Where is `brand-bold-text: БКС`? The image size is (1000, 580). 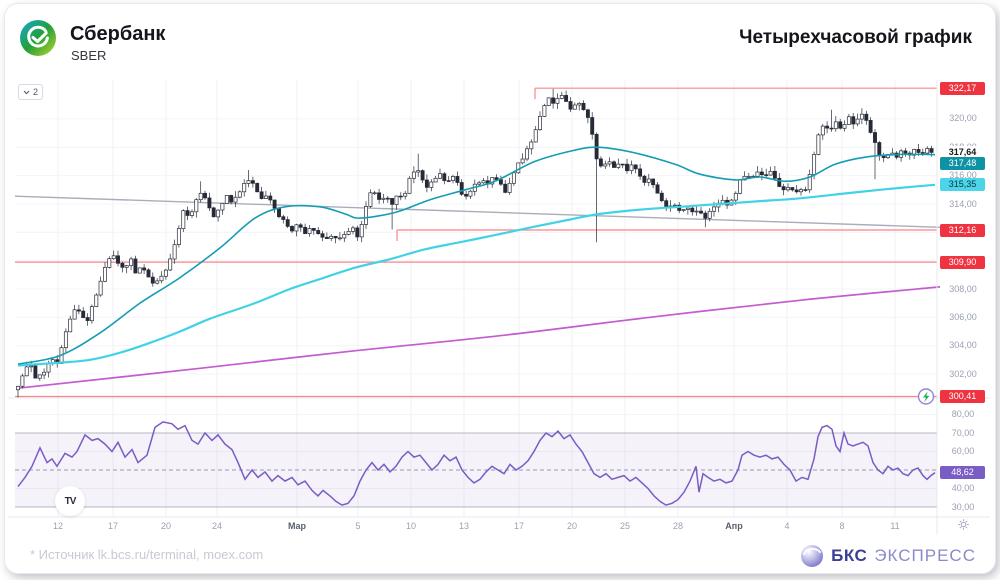
brand-bold-text: БКС is located at coordinates (849, 555).